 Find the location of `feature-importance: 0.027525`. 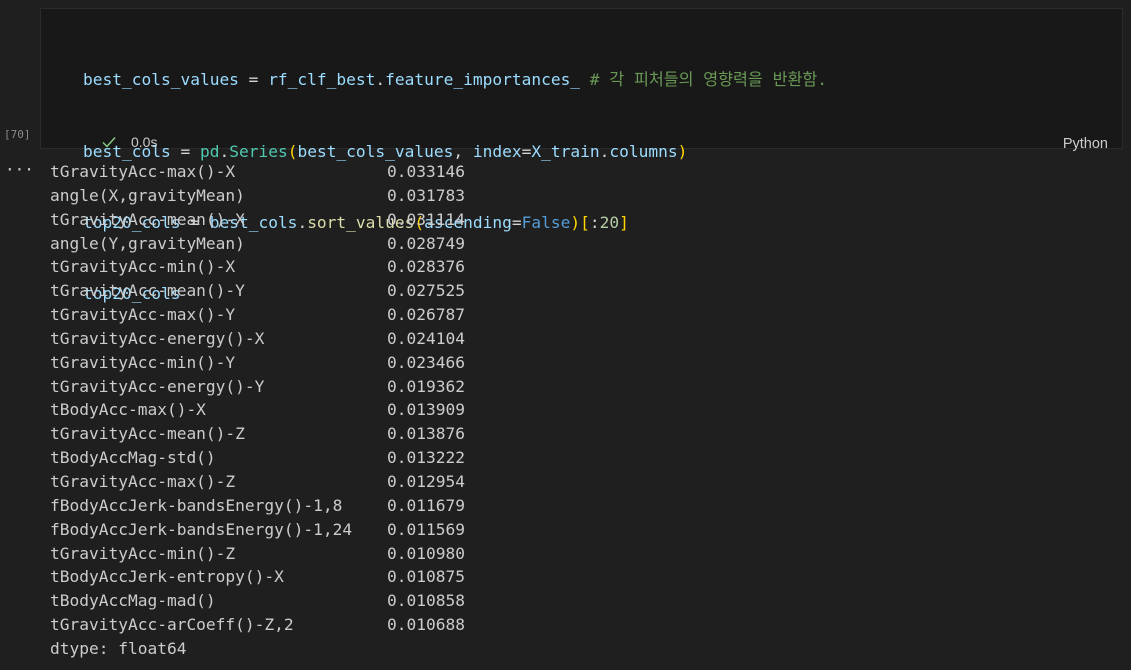

feature-importance: 0.027525 is located at coordinates (426, 291).